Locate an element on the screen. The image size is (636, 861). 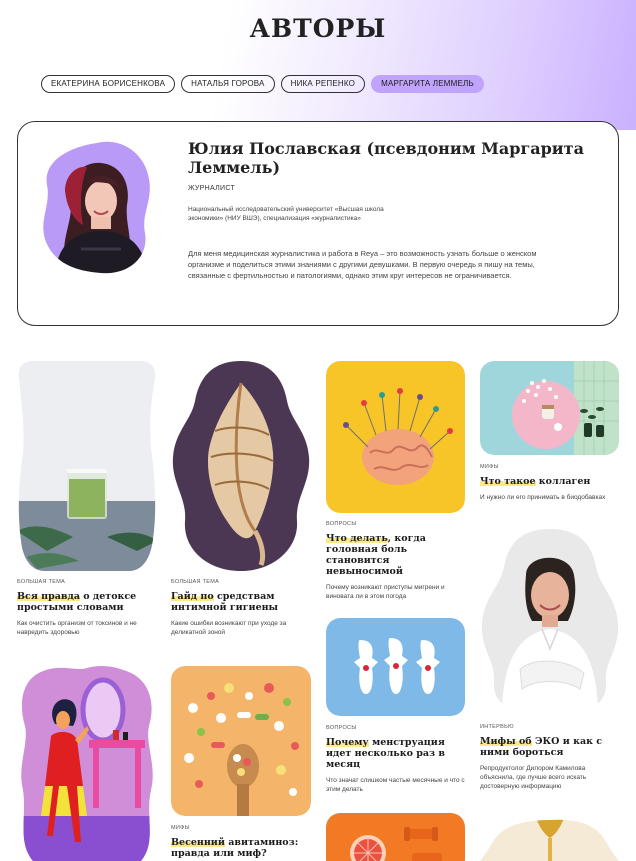
article-title: Что такое коллаген is located at coordinates (535, 481).